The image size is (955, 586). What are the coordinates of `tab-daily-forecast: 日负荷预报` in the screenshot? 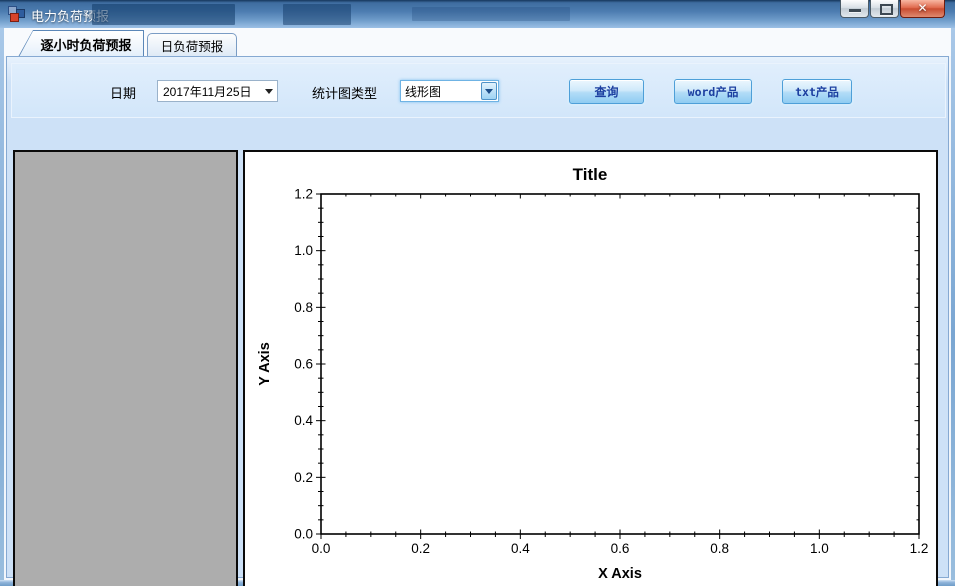 It's located at (192, 45).